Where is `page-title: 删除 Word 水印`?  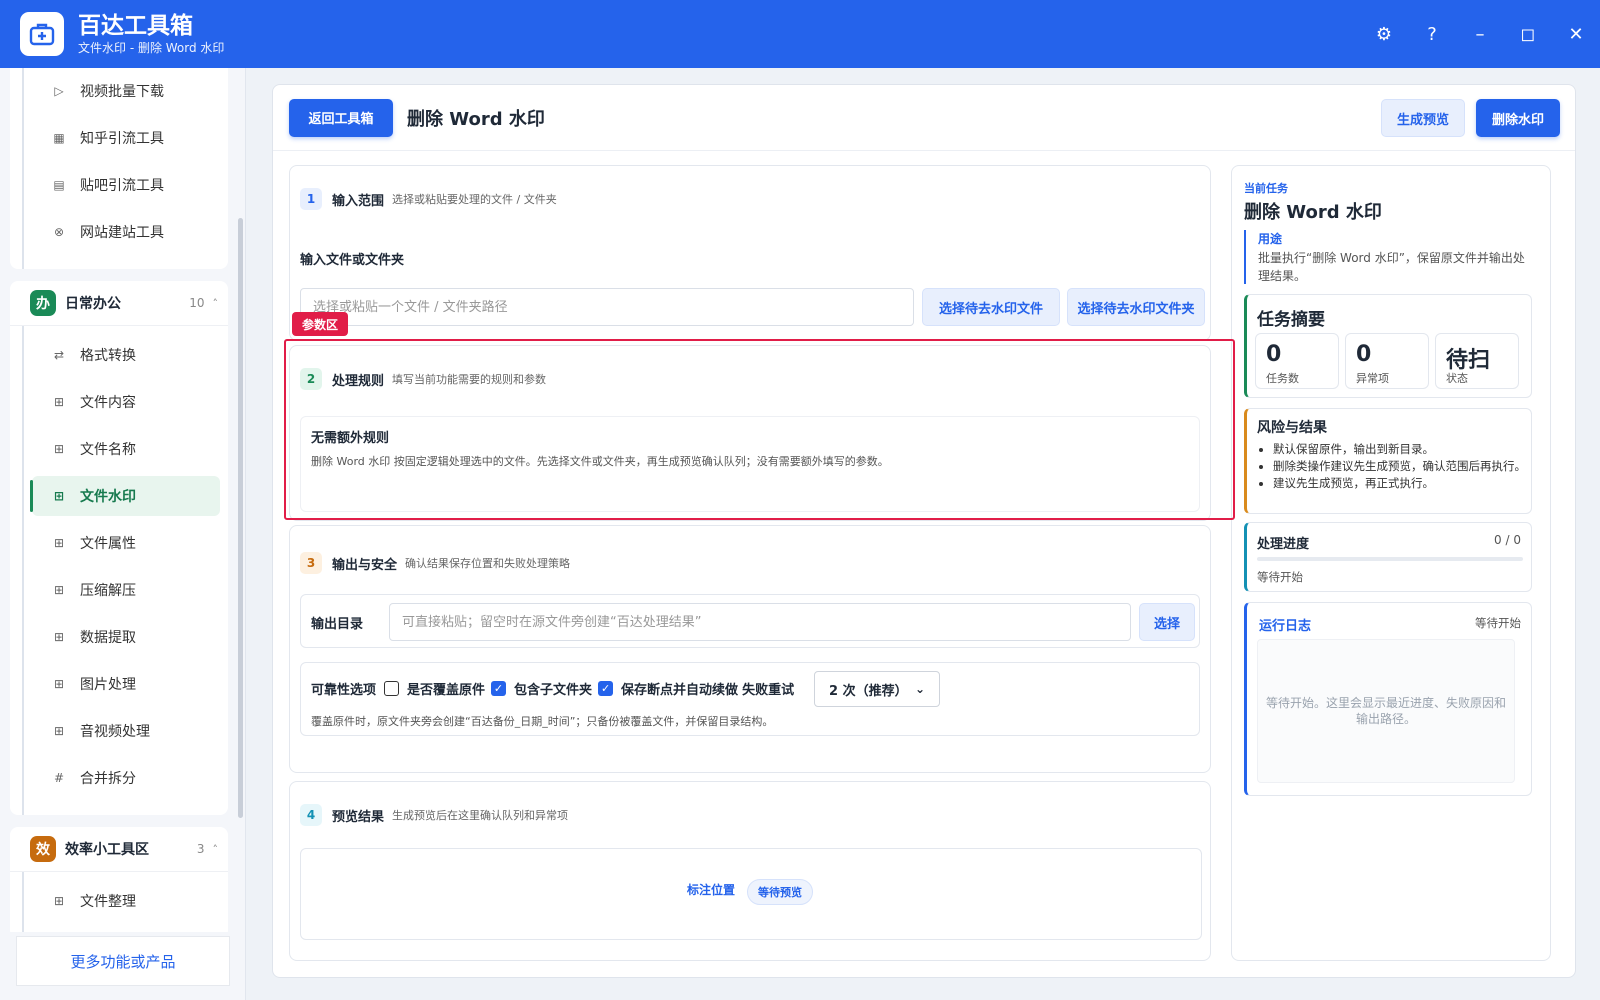
page-title: 删除 Word 水印 is located at coordinates (476, 119).